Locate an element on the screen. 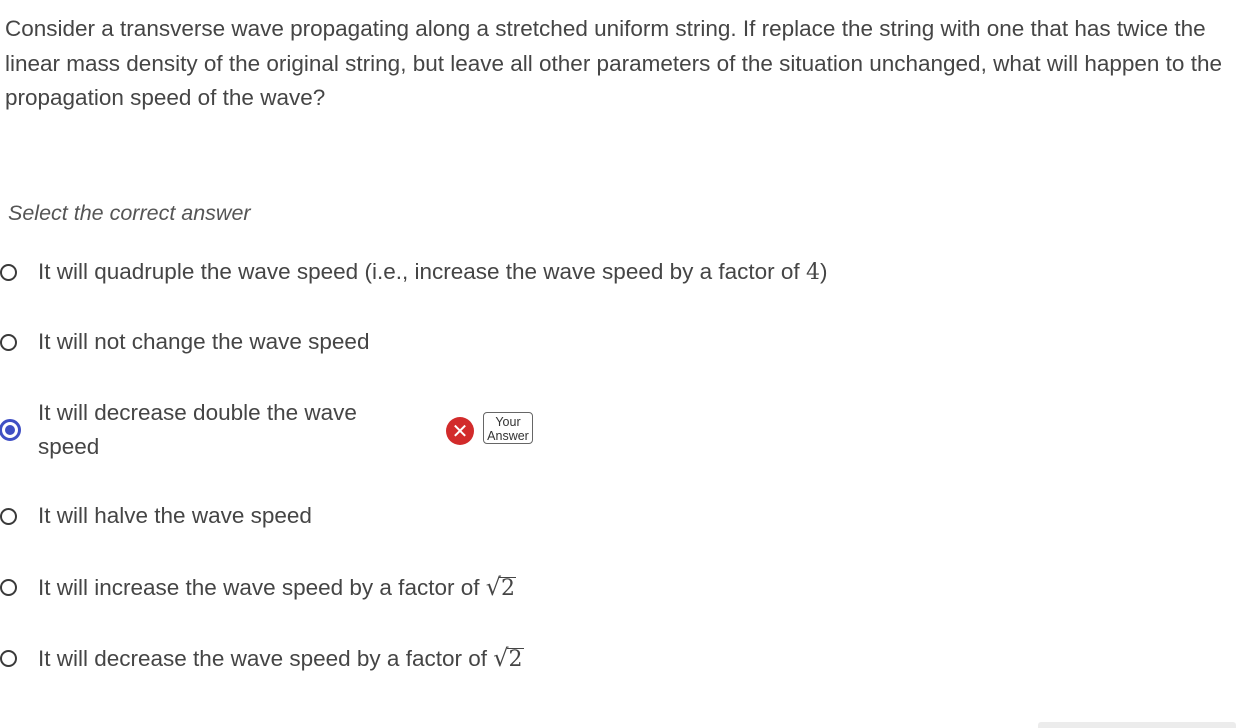 This screenshot has height=728, width=1236. answer-option-3: It will decrease double the wave speed is located at coordinates (280, 431).